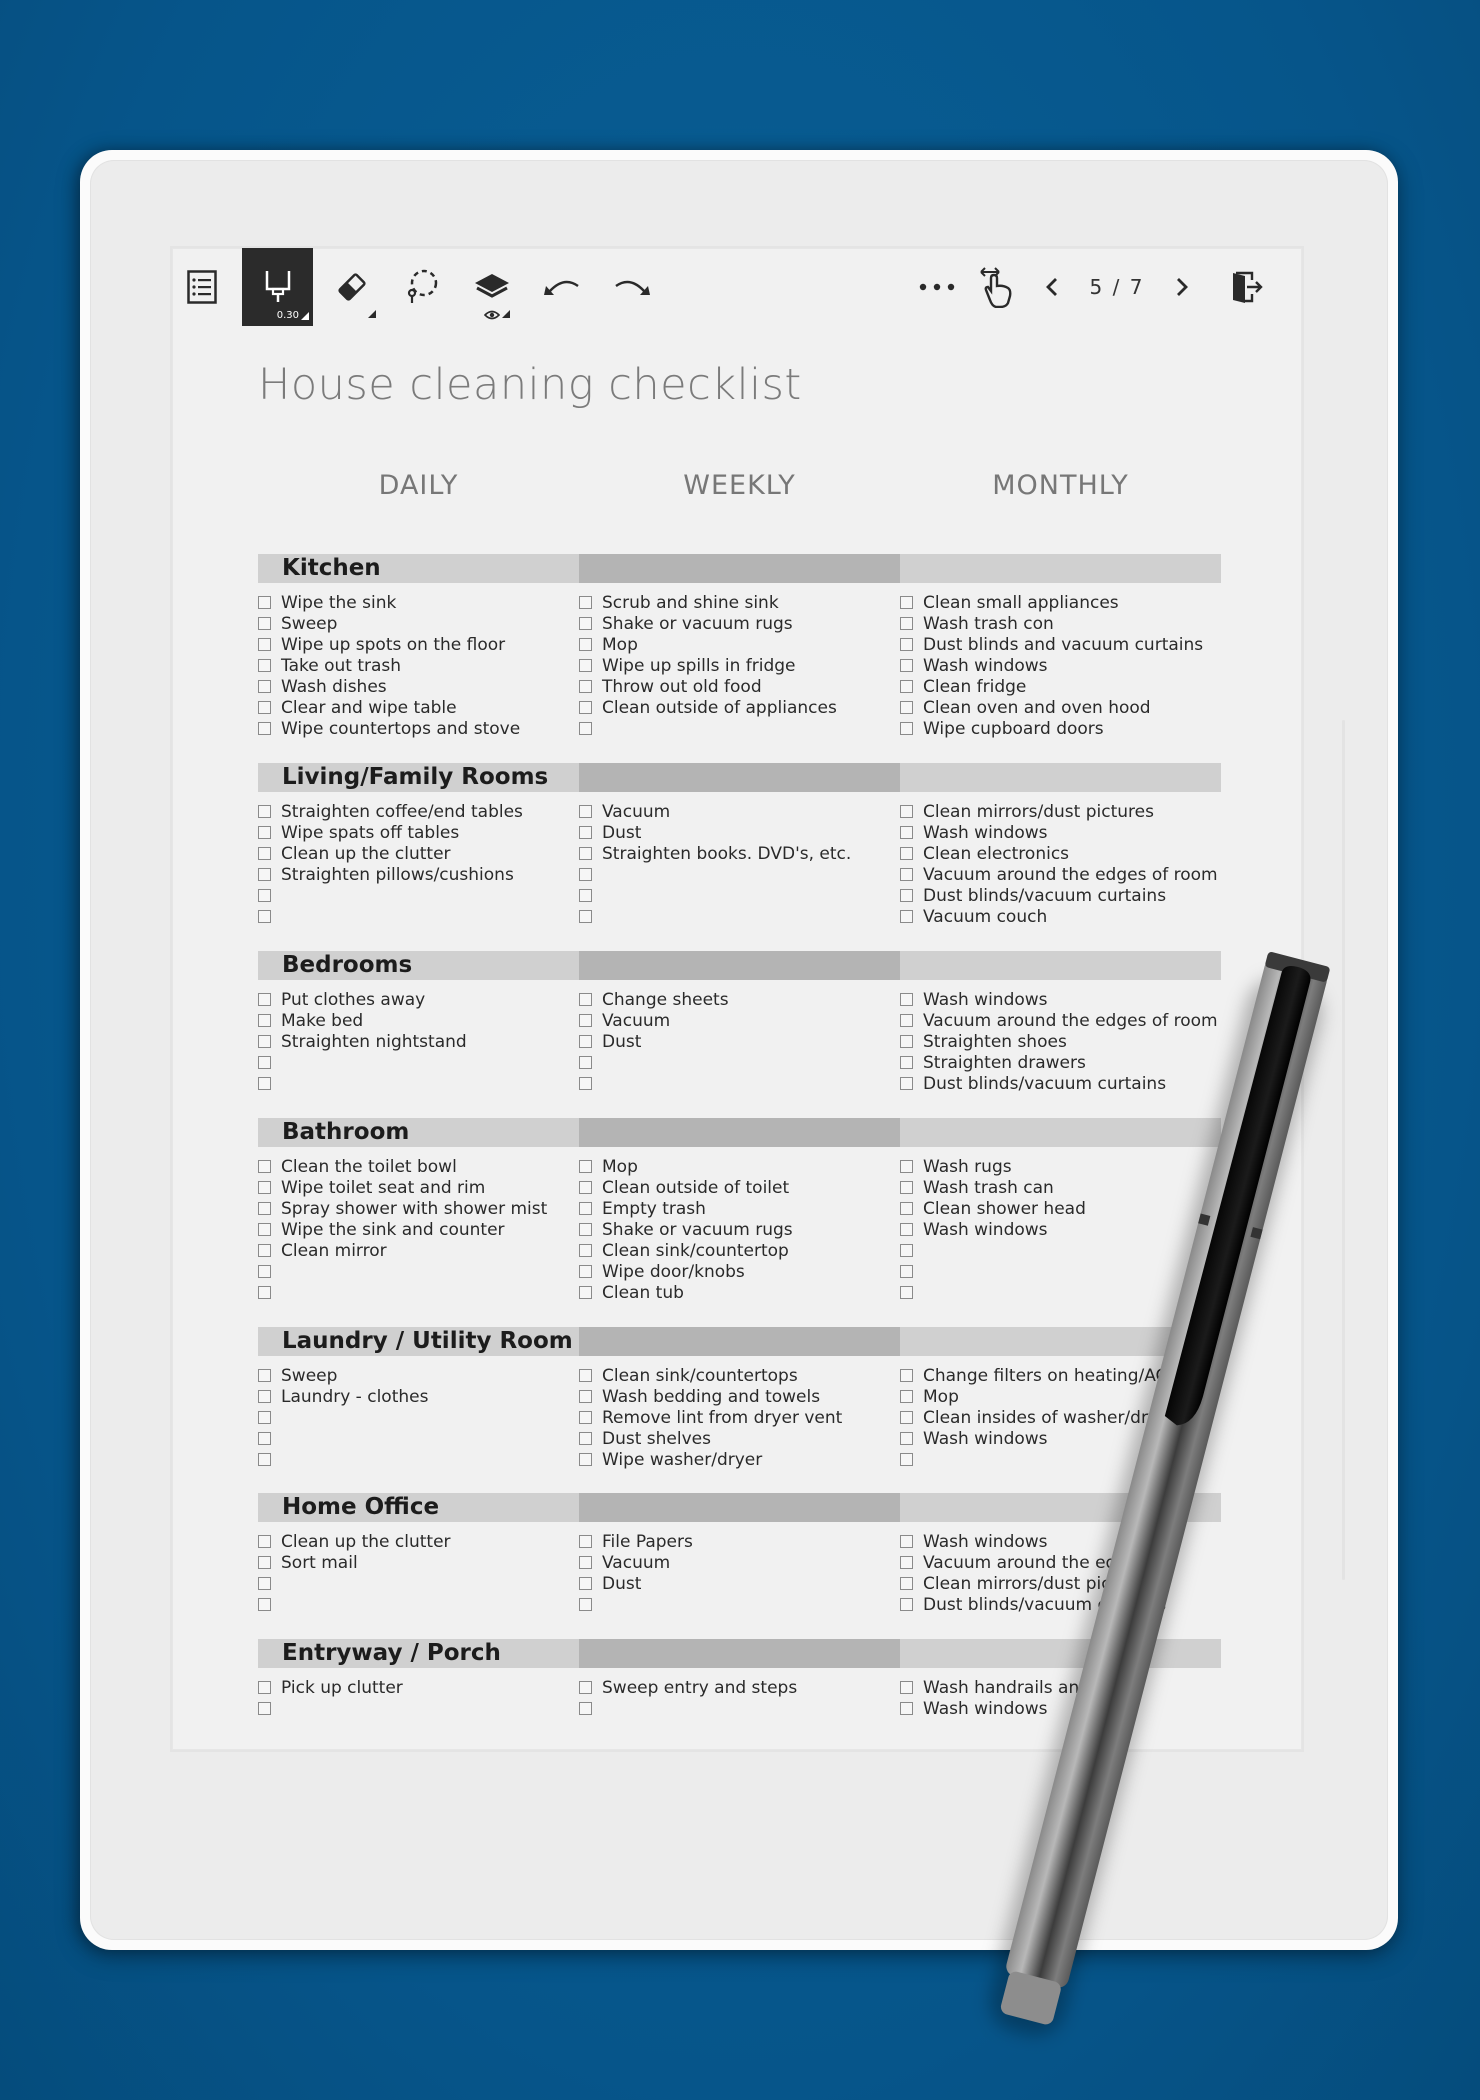  I want to click on eraser-tool-button, so click(352, 287).